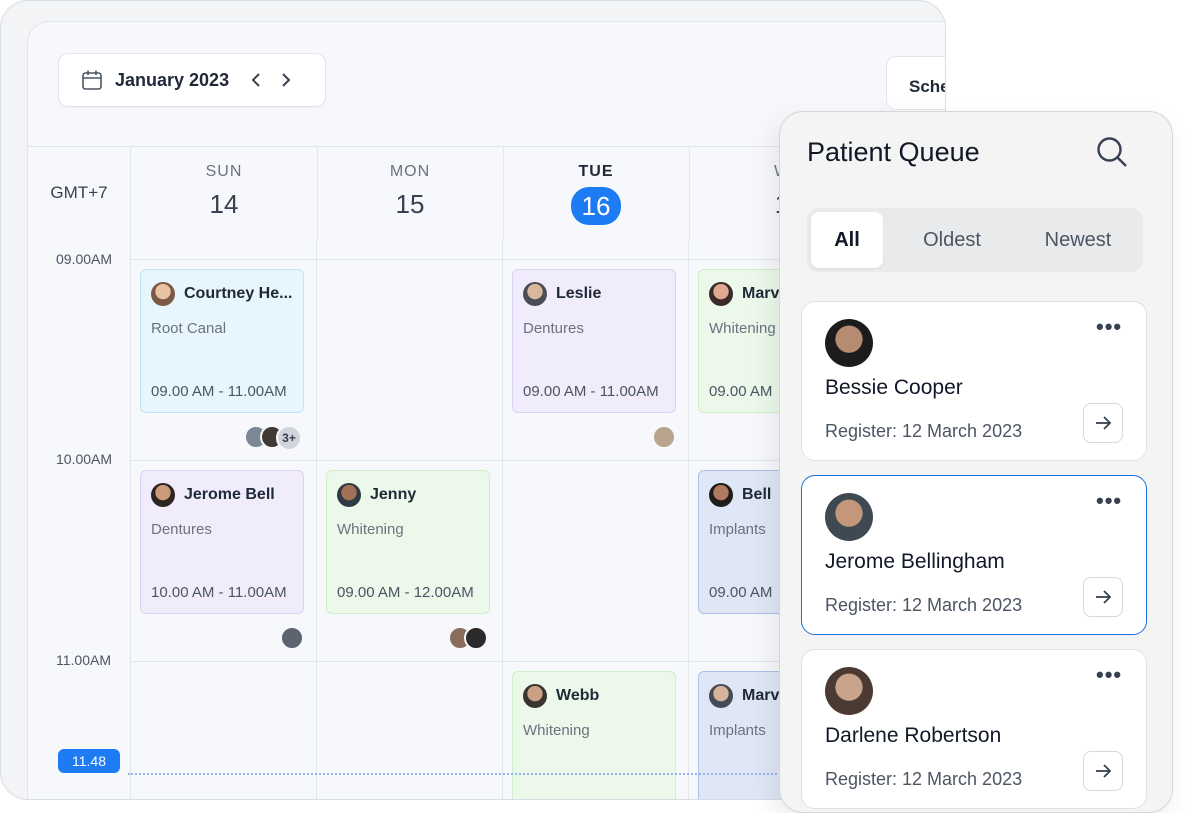 The height and width of the screenshot is (813, 1200). I want to click on patient-name: Jerome Bellingham, so click(915, 561).